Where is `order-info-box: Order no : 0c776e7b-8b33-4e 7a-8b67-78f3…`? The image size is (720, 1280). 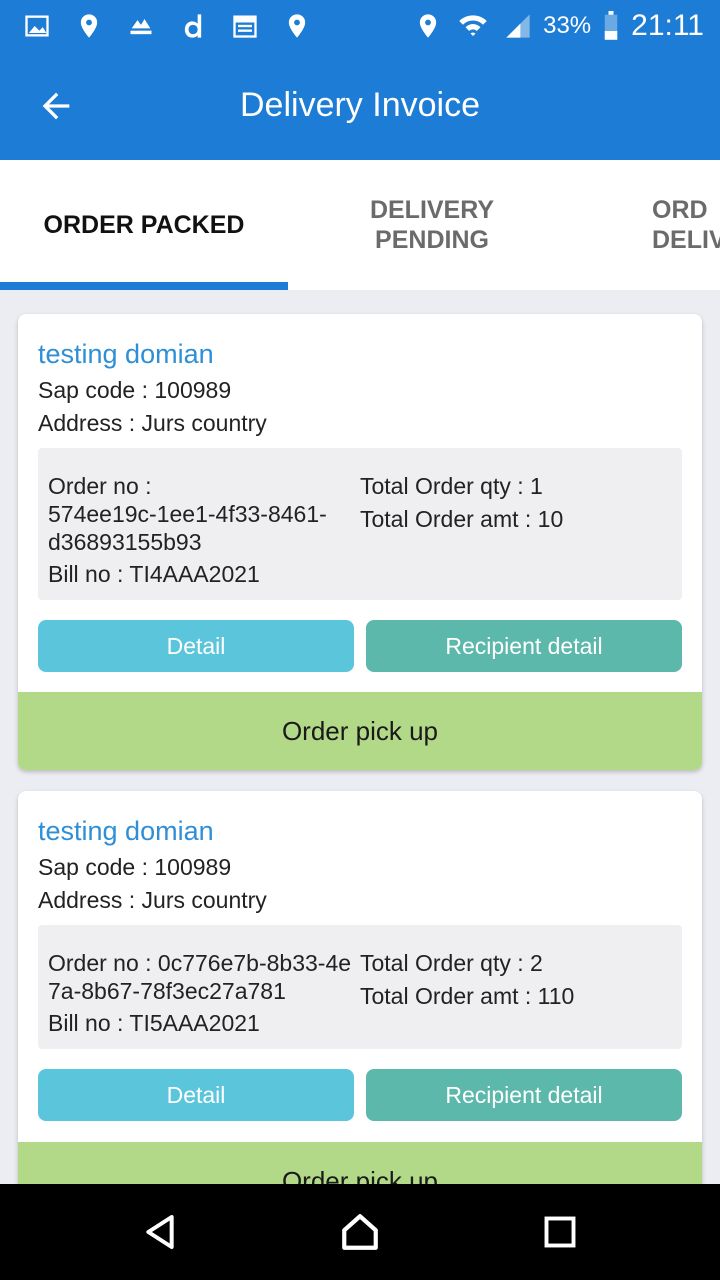 order-info-box: Order no : 0c776e7b-8b33-4e 7a-8b67-78f3… is located at coordinates (360, 987).